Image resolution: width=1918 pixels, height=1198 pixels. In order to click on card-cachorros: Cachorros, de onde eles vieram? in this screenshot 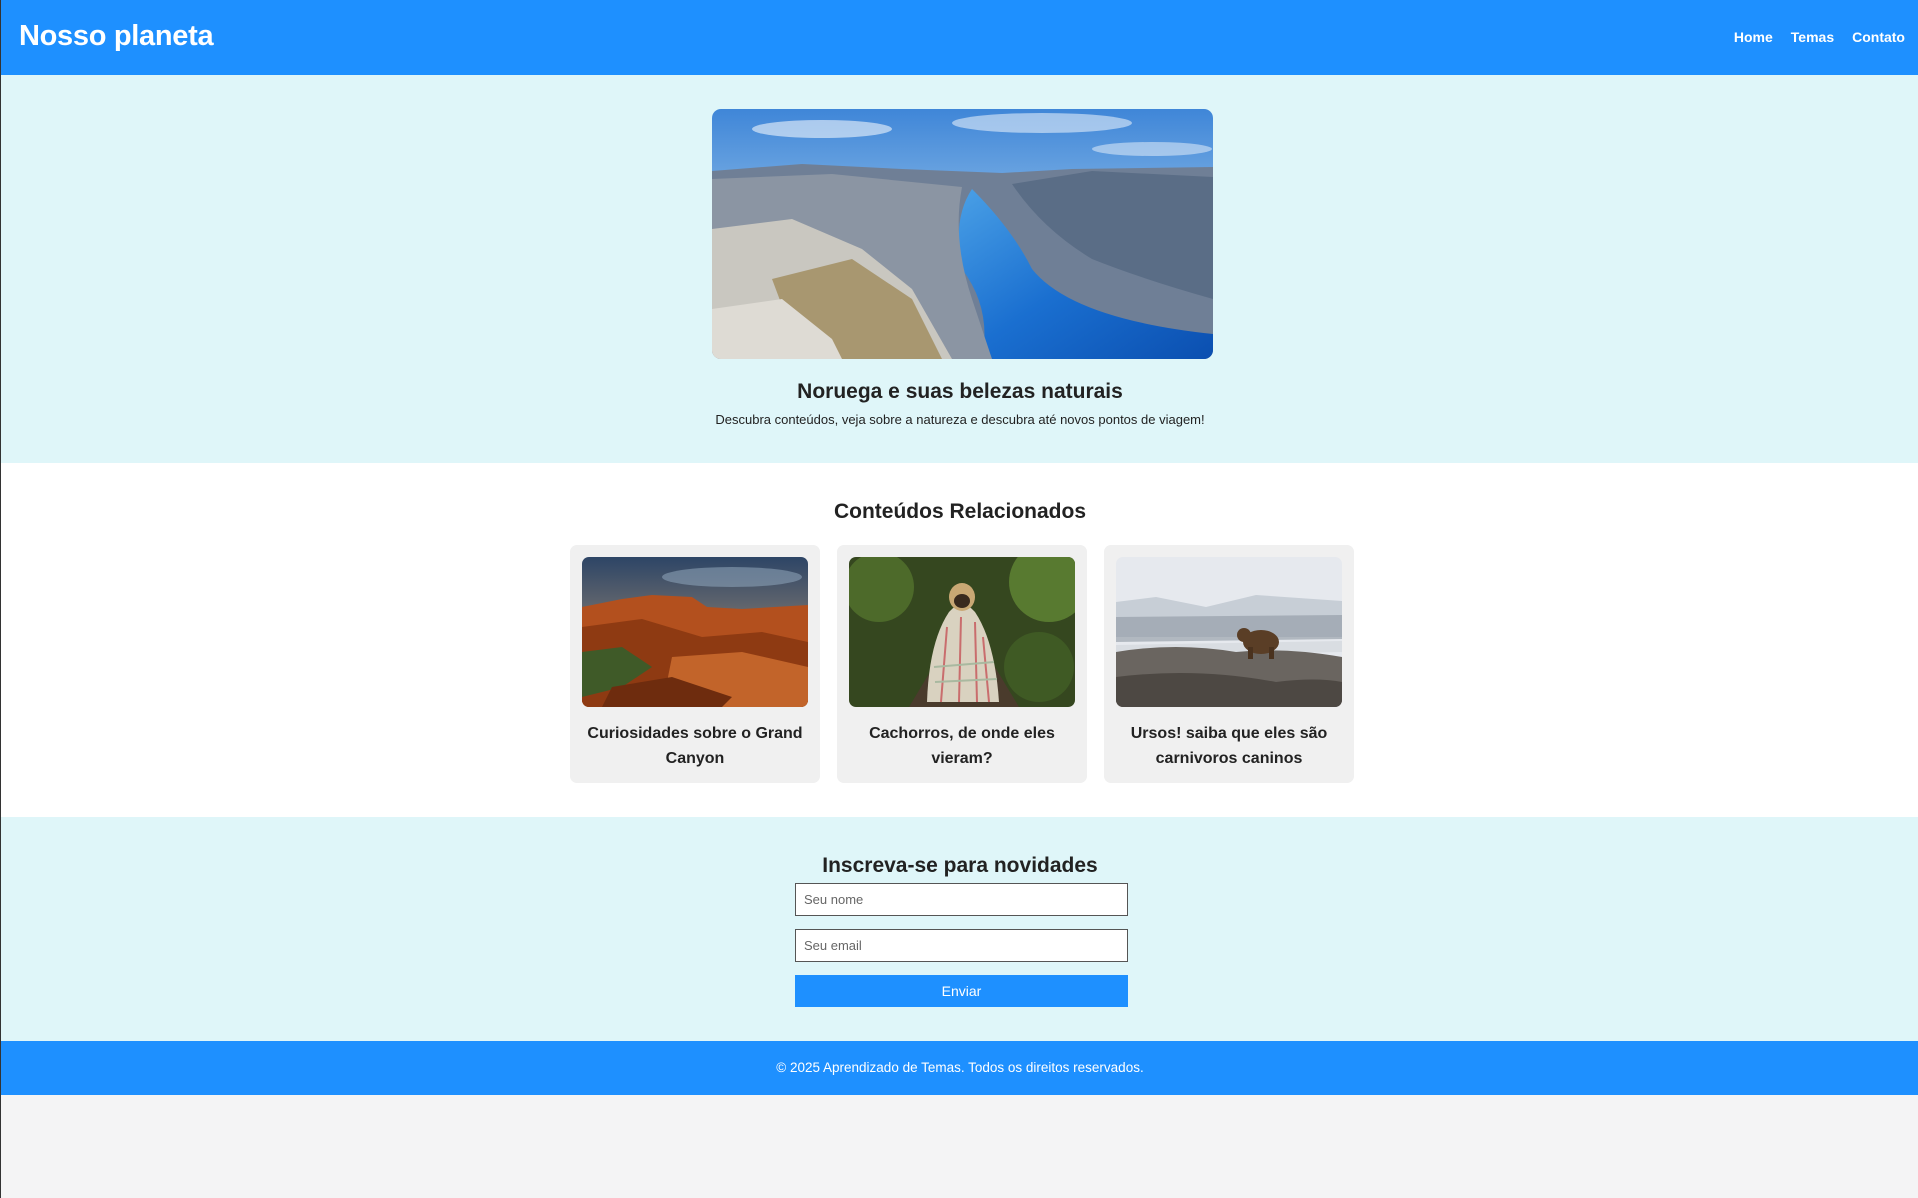, I will do `click(962, 664)`.